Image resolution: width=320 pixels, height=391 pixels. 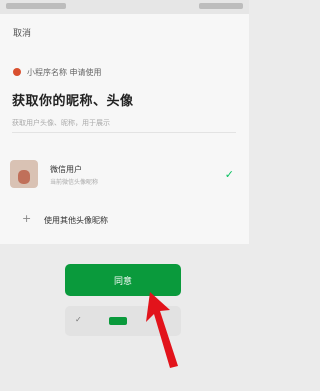 I want to click on account-option-other: + 使用其他头像昵称, so click(x=125, y=220).